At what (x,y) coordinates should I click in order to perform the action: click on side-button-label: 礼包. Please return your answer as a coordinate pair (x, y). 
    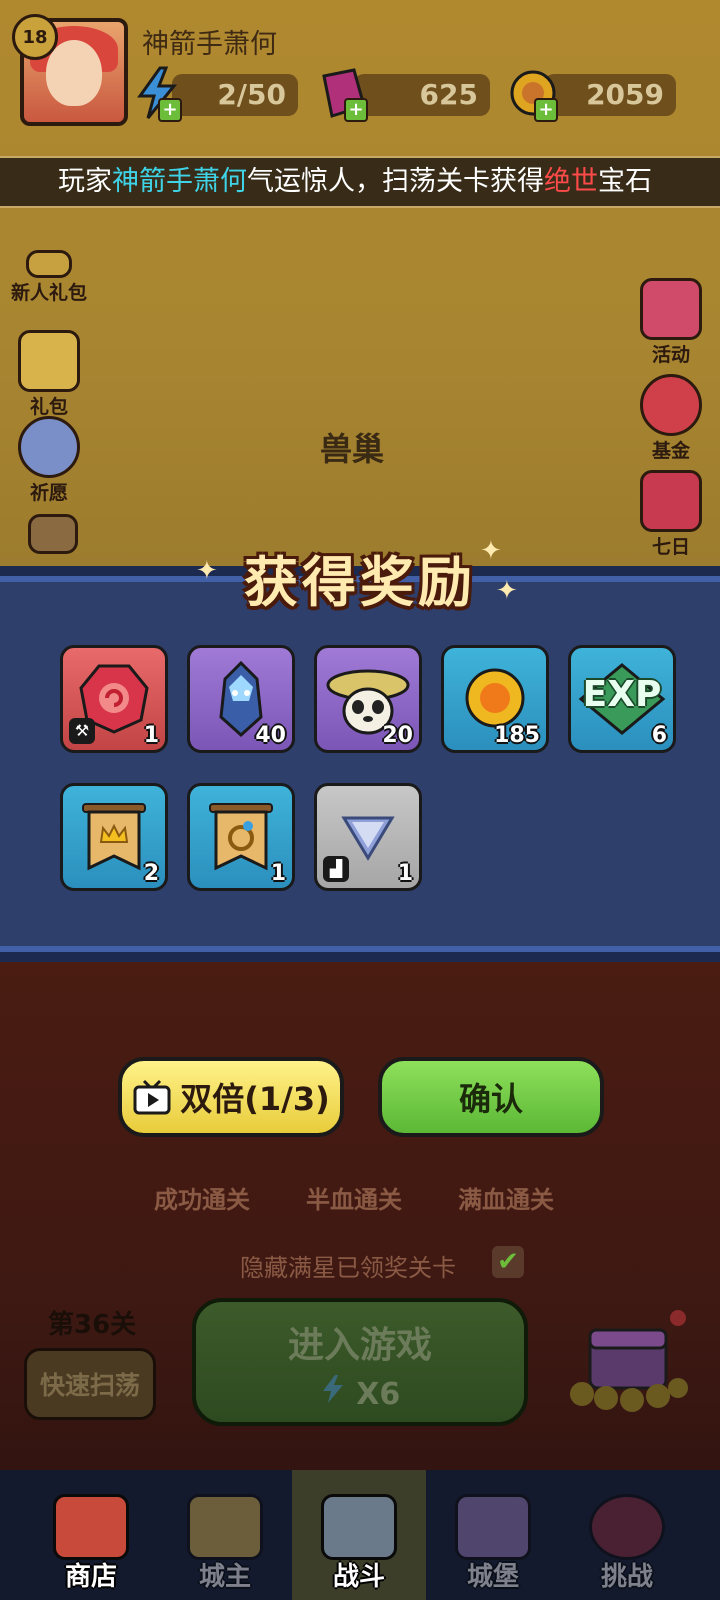
    Looking at the image, I should click on (48, 407).